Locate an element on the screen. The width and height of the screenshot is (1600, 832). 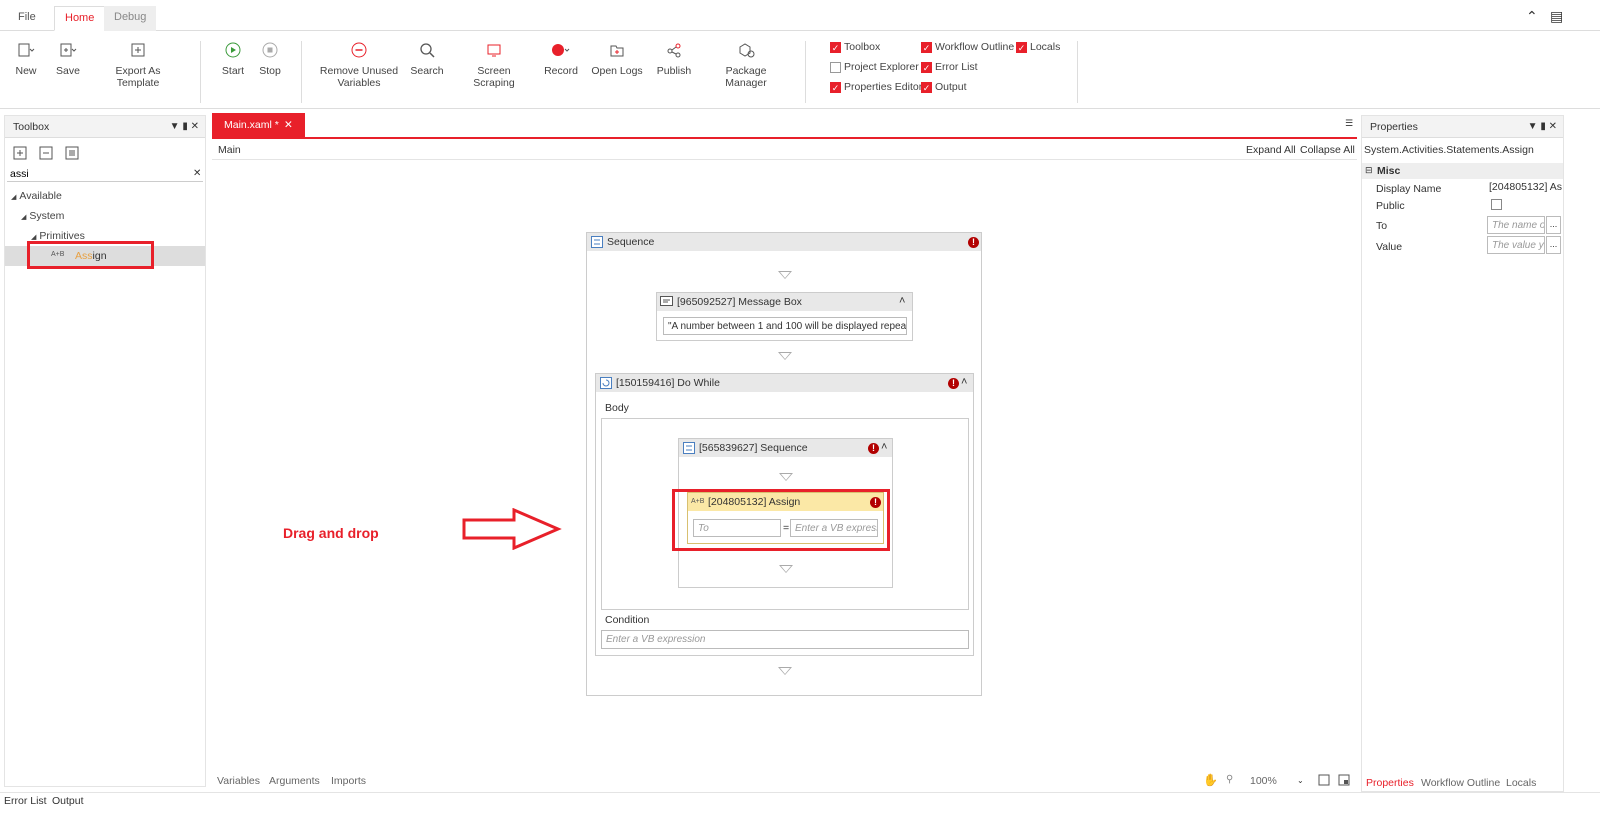
project-explorer-checkbox: Project Explorer is located at coordinates (874, 67).